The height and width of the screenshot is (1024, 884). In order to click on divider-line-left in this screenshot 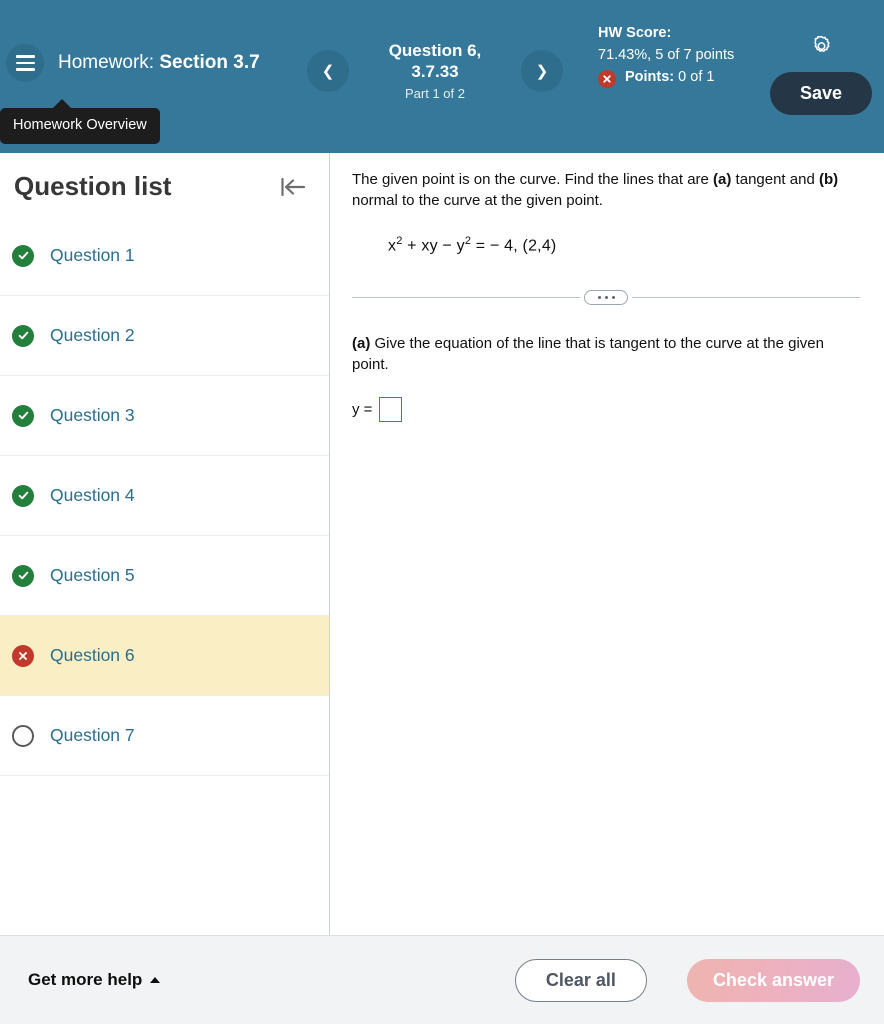, I will do `click(466, 297)`.